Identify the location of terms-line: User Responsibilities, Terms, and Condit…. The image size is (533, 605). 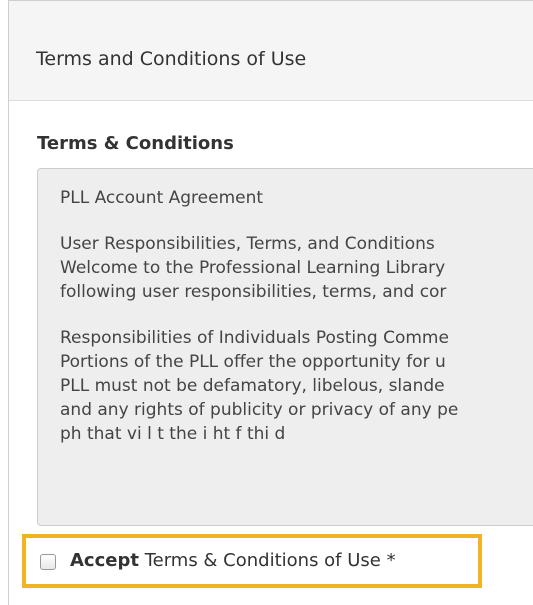
(247, 244).